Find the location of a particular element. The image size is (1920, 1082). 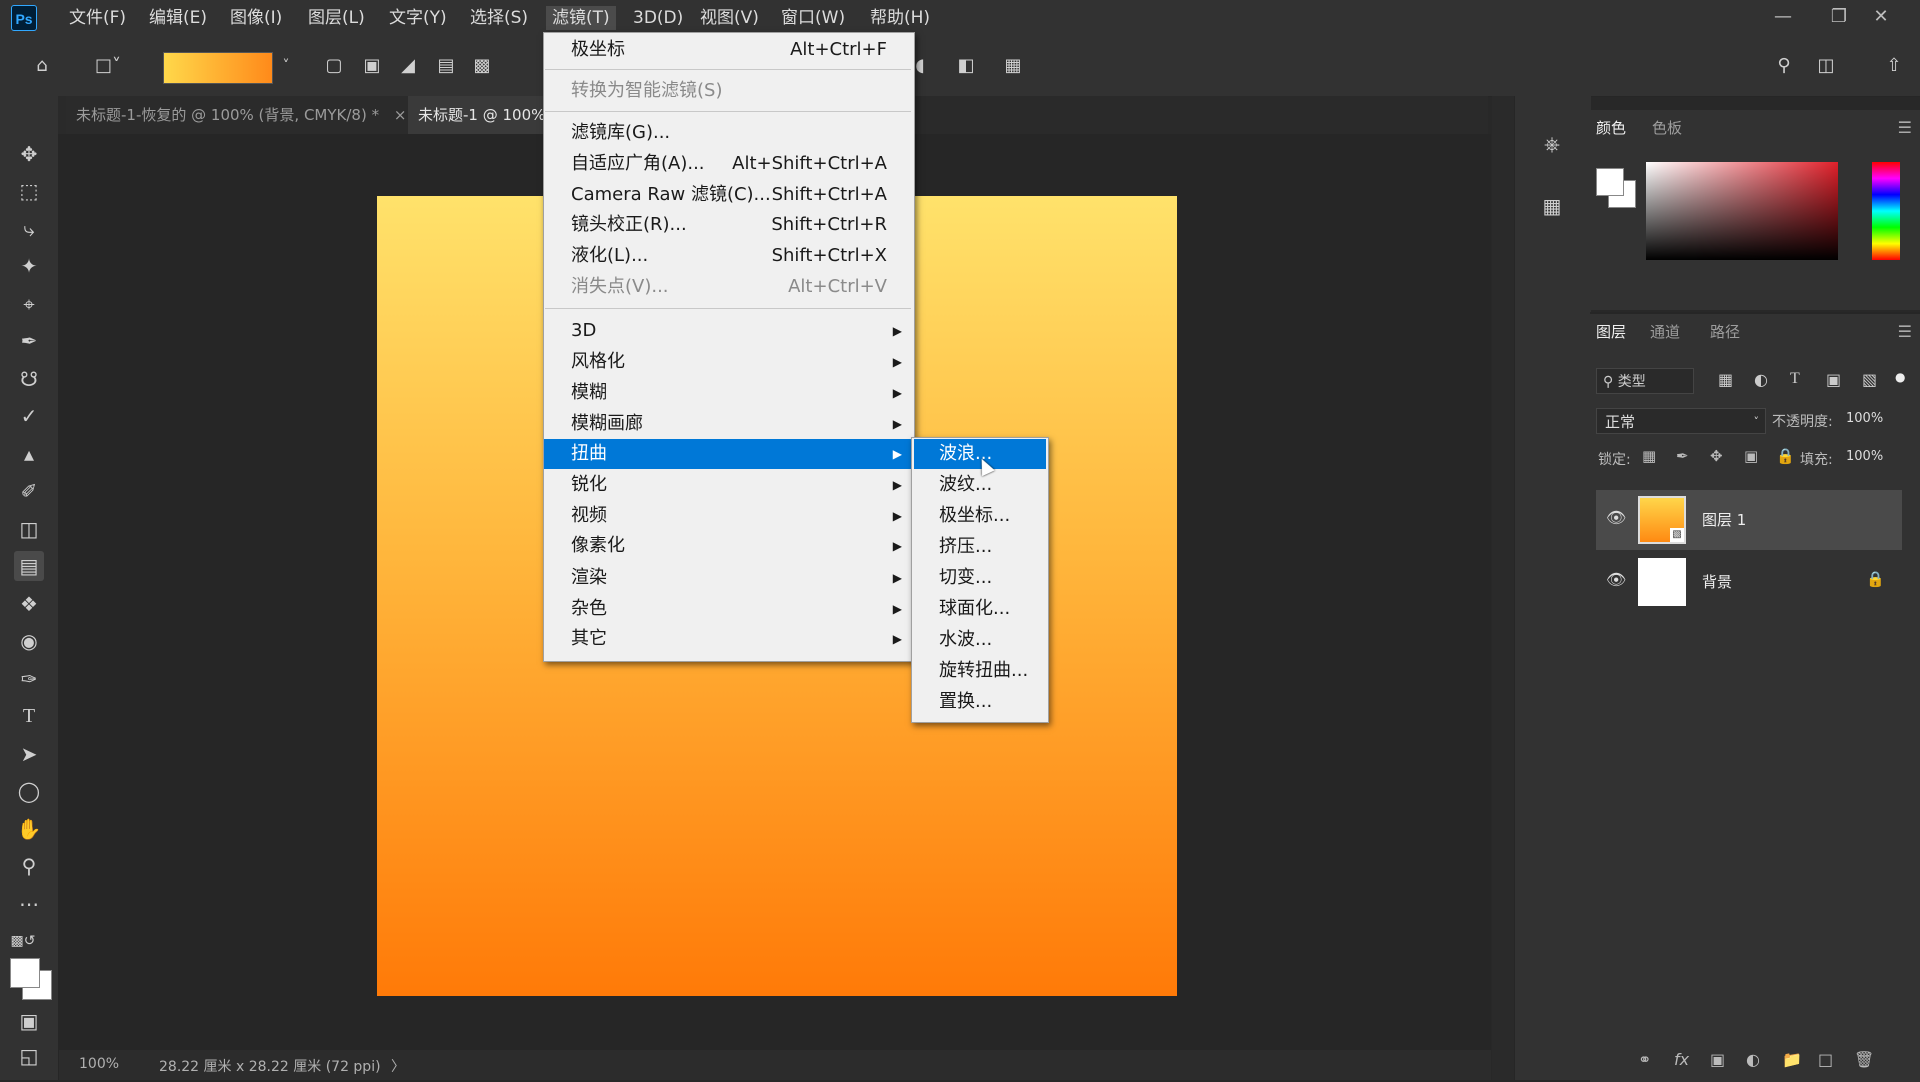

restore-icon: ❐ is located at coordinates (1839, 17).